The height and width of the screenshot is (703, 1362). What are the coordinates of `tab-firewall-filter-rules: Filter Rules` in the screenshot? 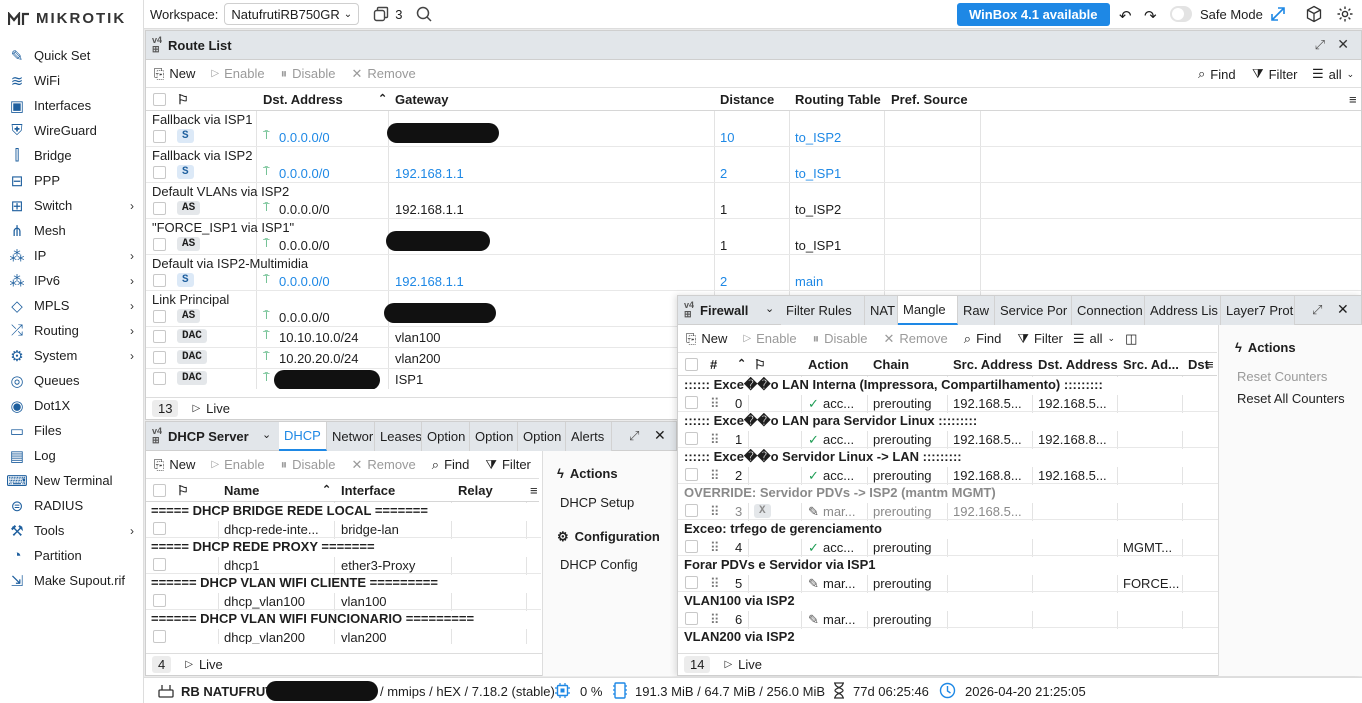 It's located at (823, 310).